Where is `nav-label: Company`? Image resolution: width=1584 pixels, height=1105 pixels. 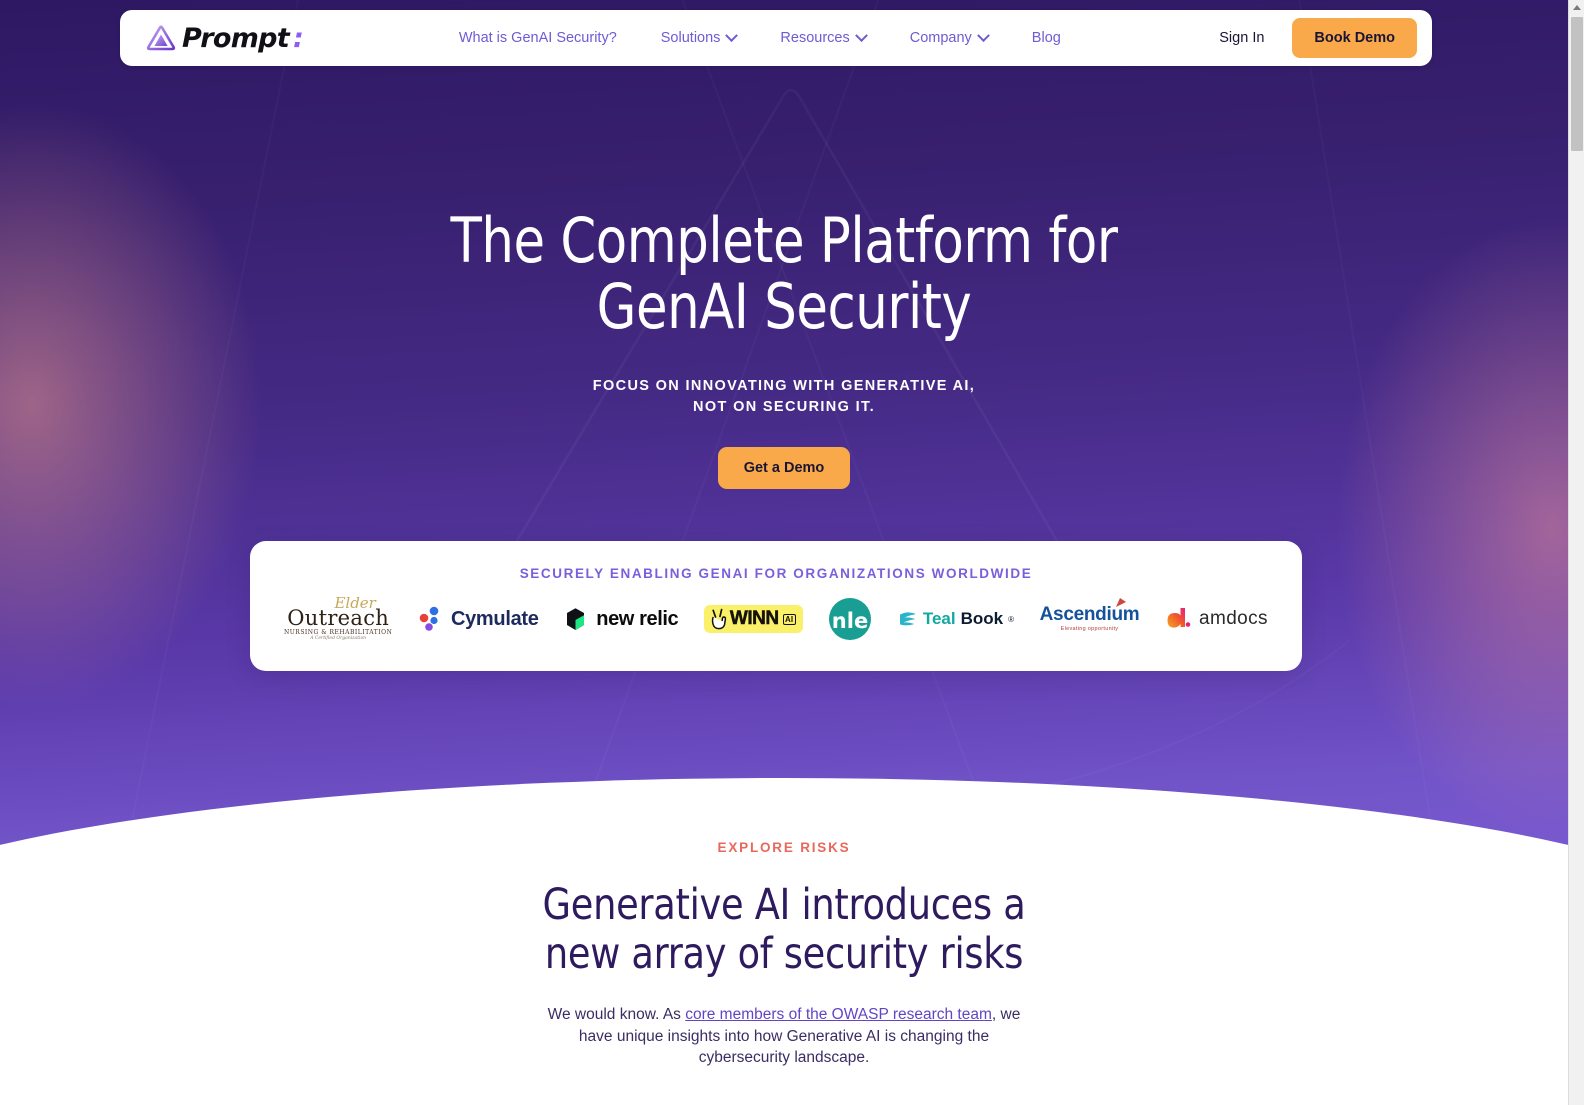 nav-label: Company is located at coordinates (940, 38).